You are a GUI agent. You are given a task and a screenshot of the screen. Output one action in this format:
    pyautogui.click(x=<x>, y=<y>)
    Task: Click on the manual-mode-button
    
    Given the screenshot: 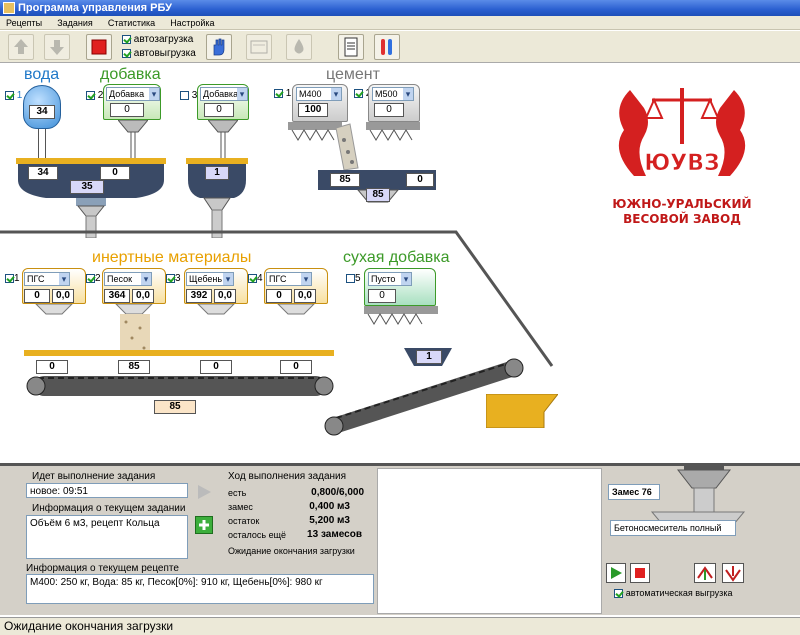 What is the action you would take?
    pyautogui.click(x=219, y=47)
    